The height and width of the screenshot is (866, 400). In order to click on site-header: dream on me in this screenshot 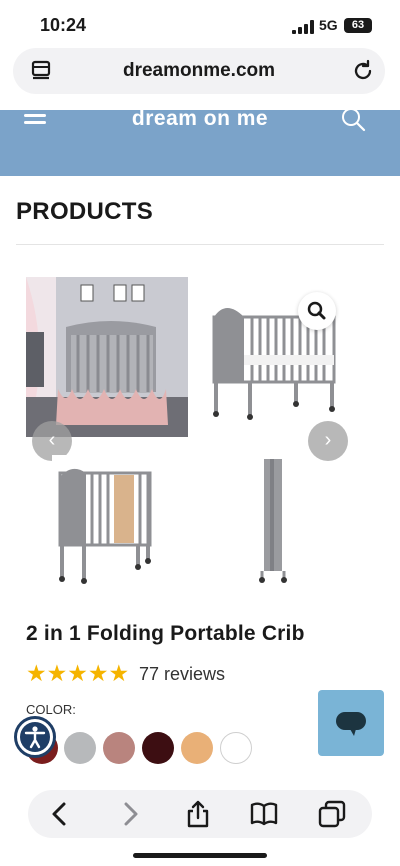, I will do `click(200, 141)`.